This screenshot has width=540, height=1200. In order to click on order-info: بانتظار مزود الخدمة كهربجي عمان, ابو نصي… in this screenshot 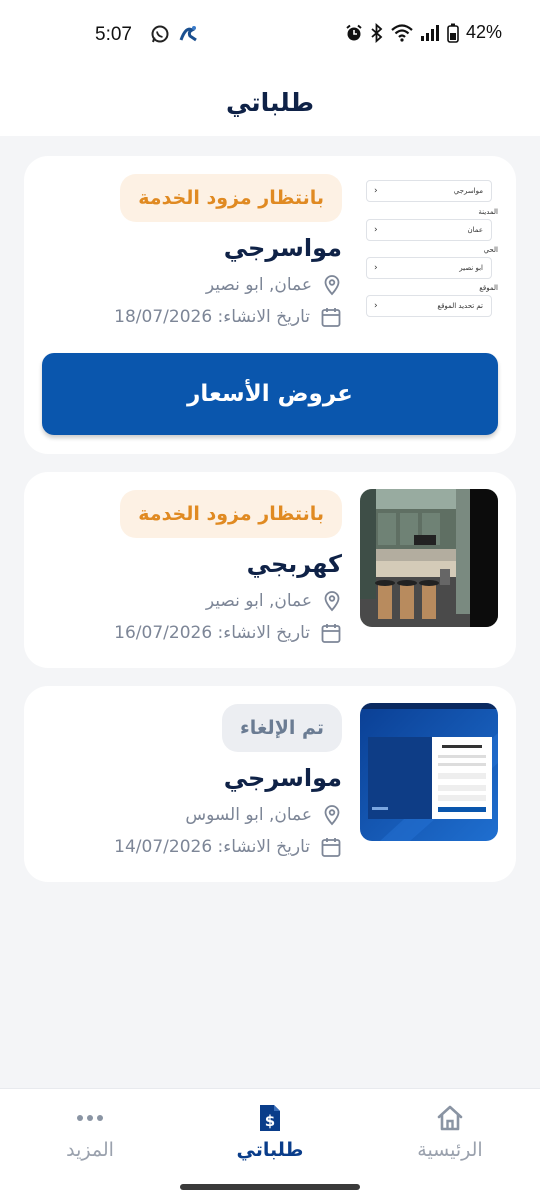, I will do `click(228, 567)`.